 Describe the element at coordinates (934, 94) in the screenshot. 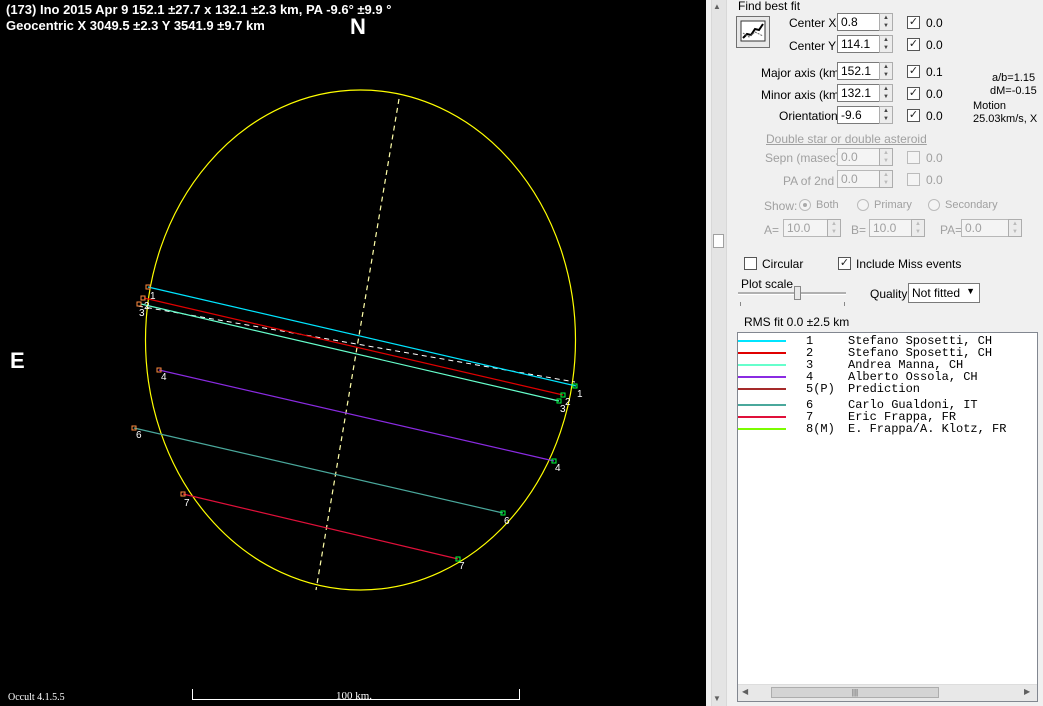

I see `minor-axis-sd: 0.0` at that location.